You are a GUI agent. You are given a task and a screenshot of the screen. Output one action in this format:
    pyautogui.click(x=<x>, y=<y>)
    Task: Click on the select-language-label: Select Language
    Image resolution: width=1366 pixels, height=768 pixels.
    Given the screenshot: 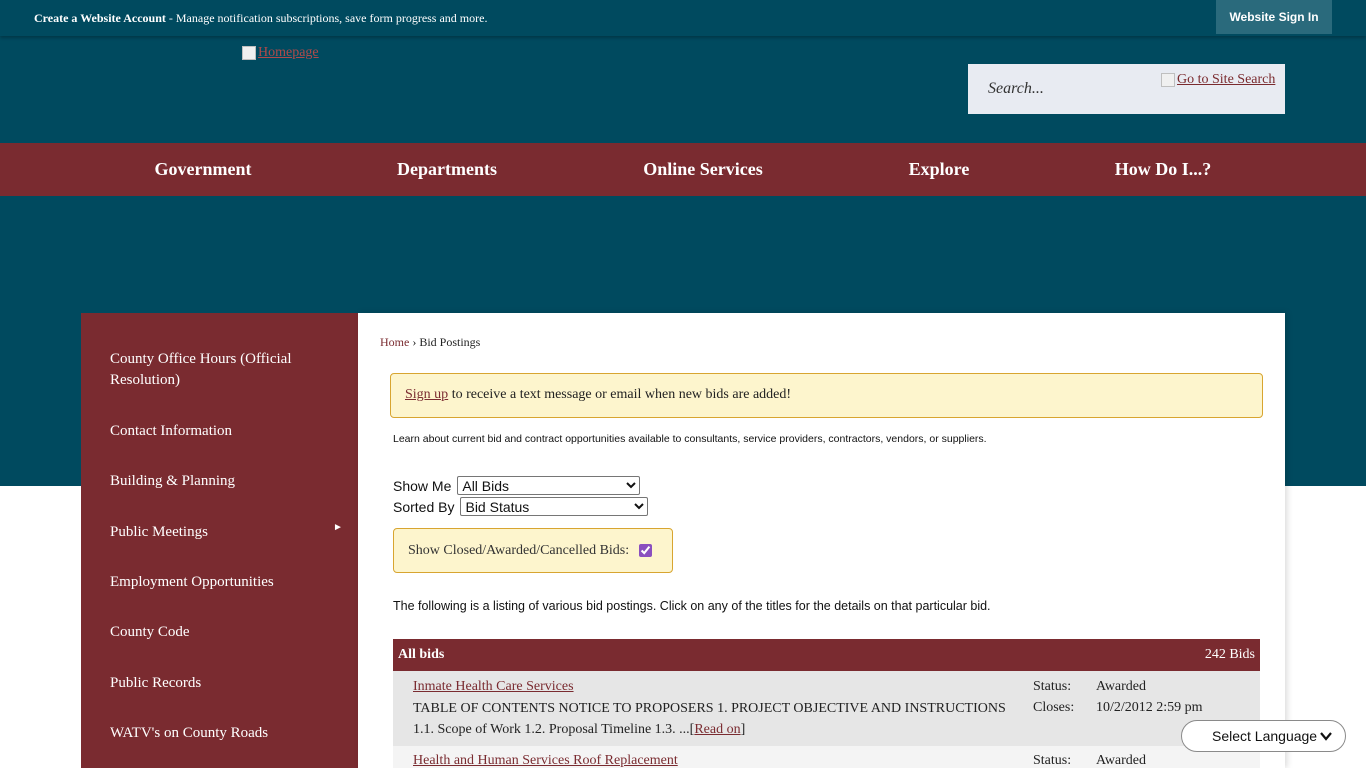 What is the action you would take?
    pyautogui.click(x=1265, y=736)
    